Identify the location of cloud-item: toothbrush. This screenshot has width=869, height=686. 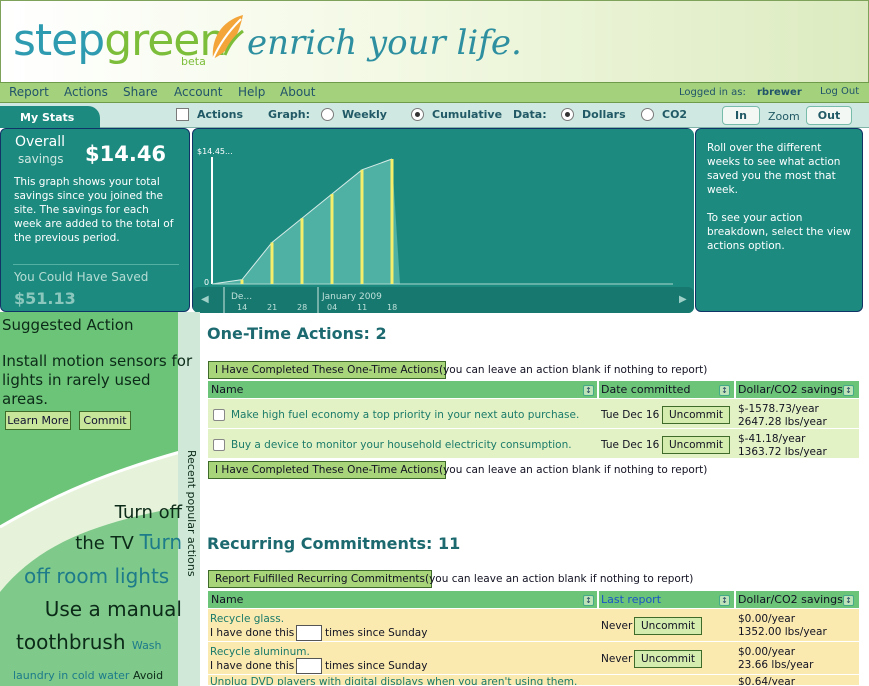
(71, 642).